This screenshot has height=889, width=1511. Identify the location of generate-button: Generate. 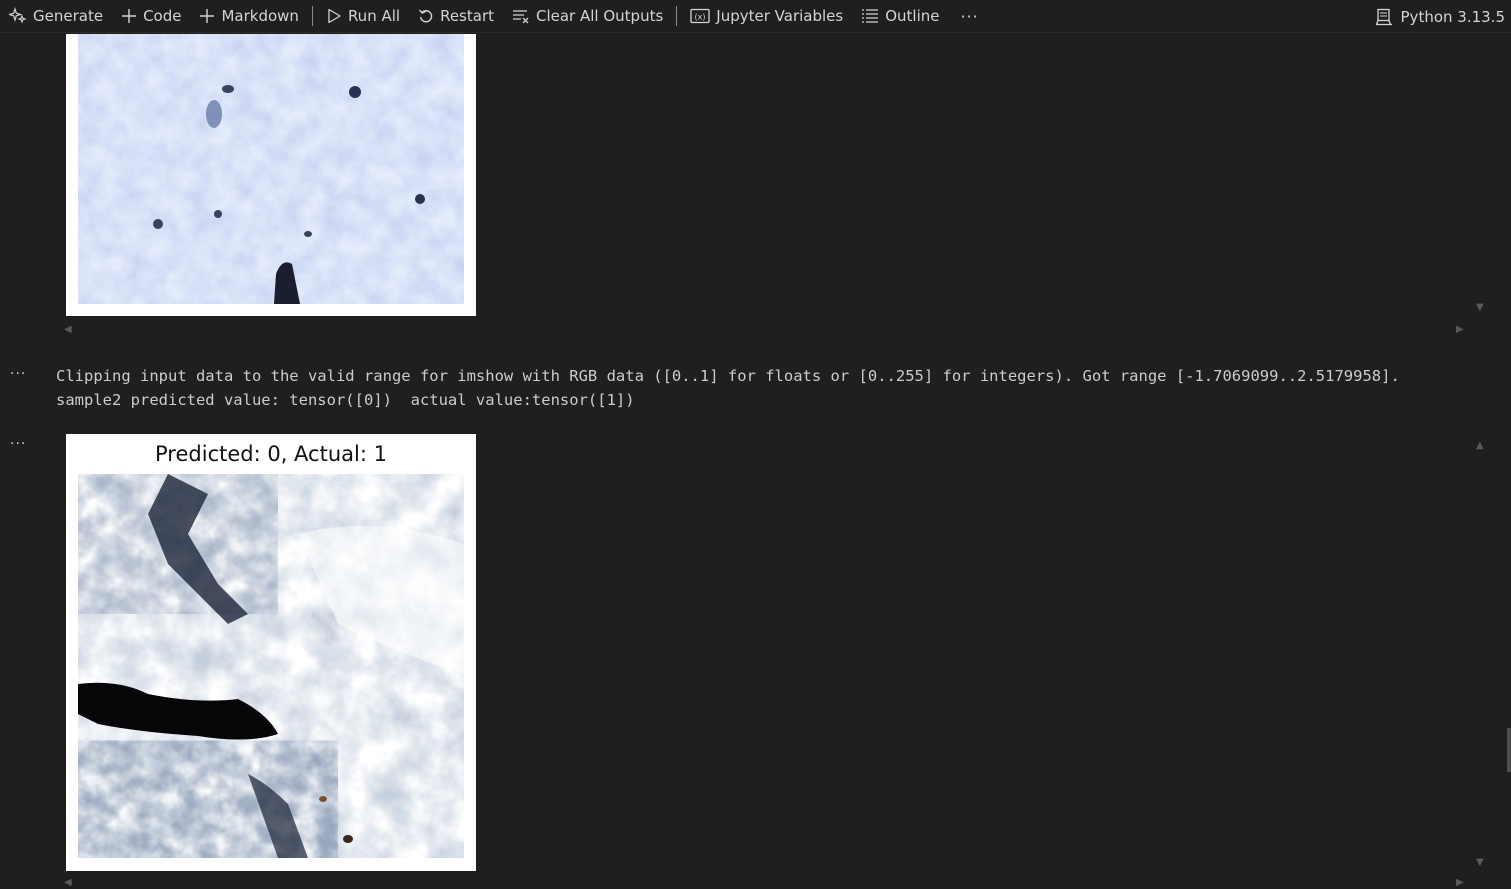
(56, 16).